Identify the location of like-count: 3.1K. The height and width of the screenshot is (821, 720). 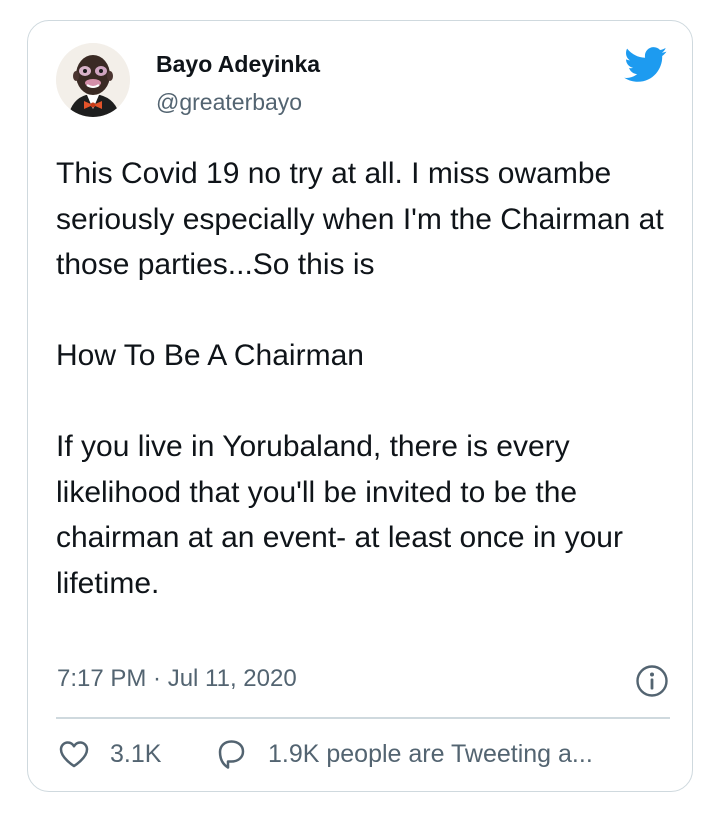
(135, 754).